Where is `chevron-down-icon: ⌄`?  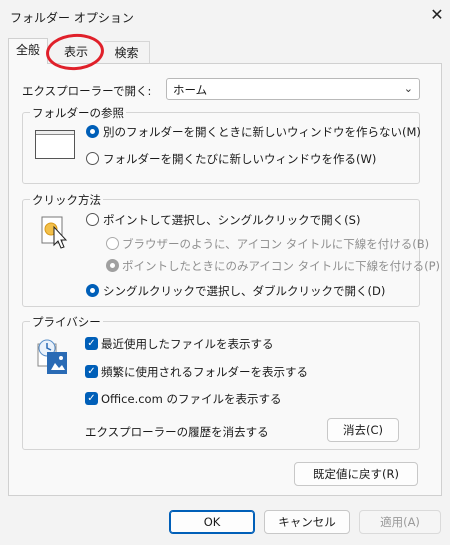 chevron-down-icon: ⌄ is located at coordinates (408, 88).